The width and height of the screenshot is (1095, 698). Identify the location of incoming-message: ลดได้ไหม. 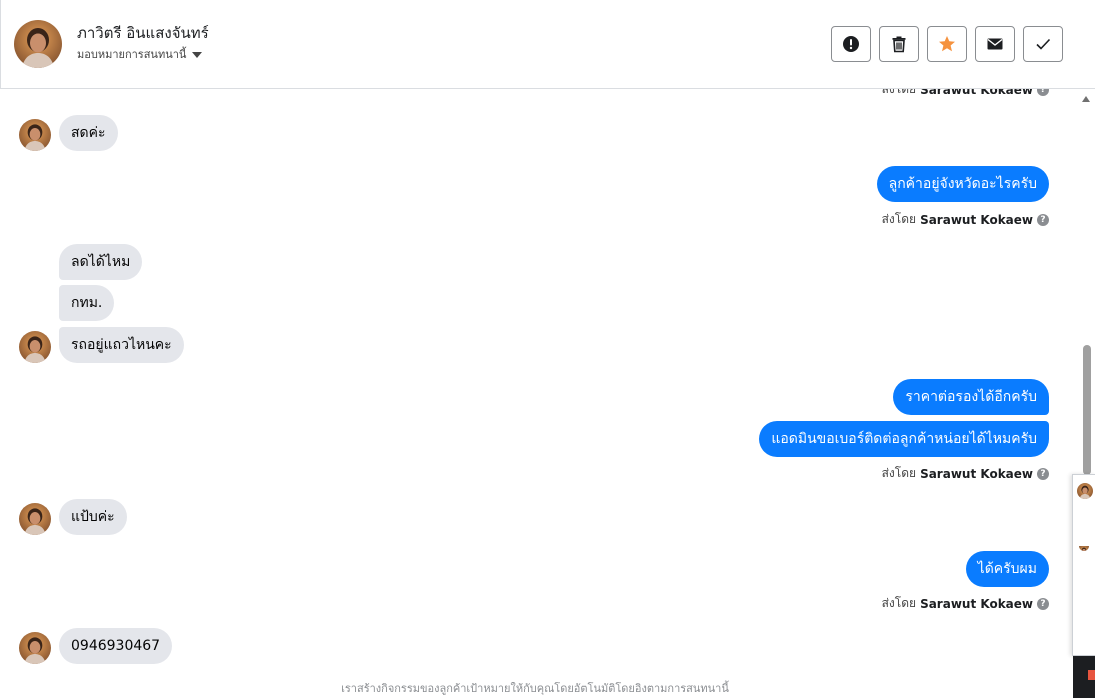
(101, 262).